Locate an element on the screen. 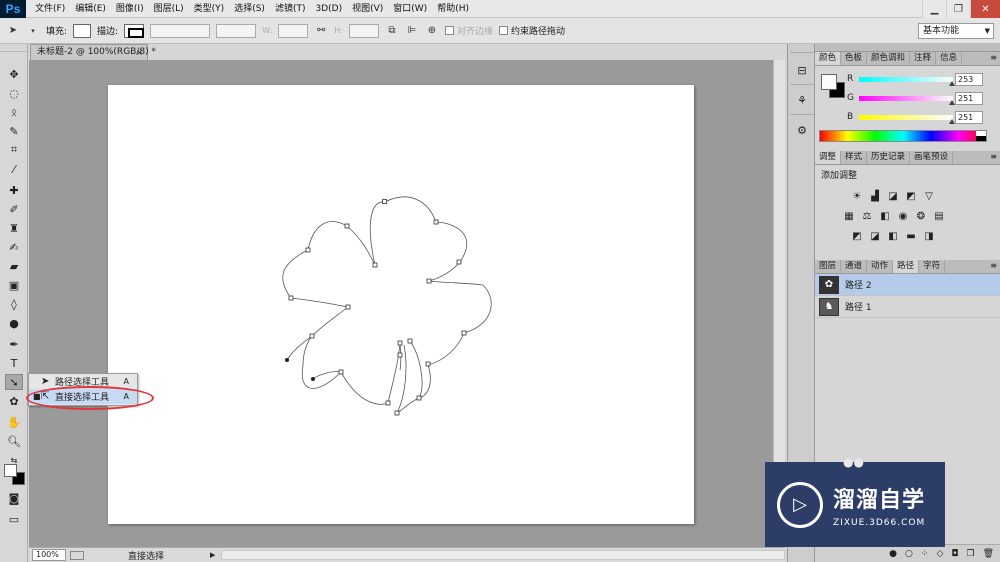 The height and width of the screenshot is (562, 1000). green-value-field: 251 is located at coordinates (969, 98).